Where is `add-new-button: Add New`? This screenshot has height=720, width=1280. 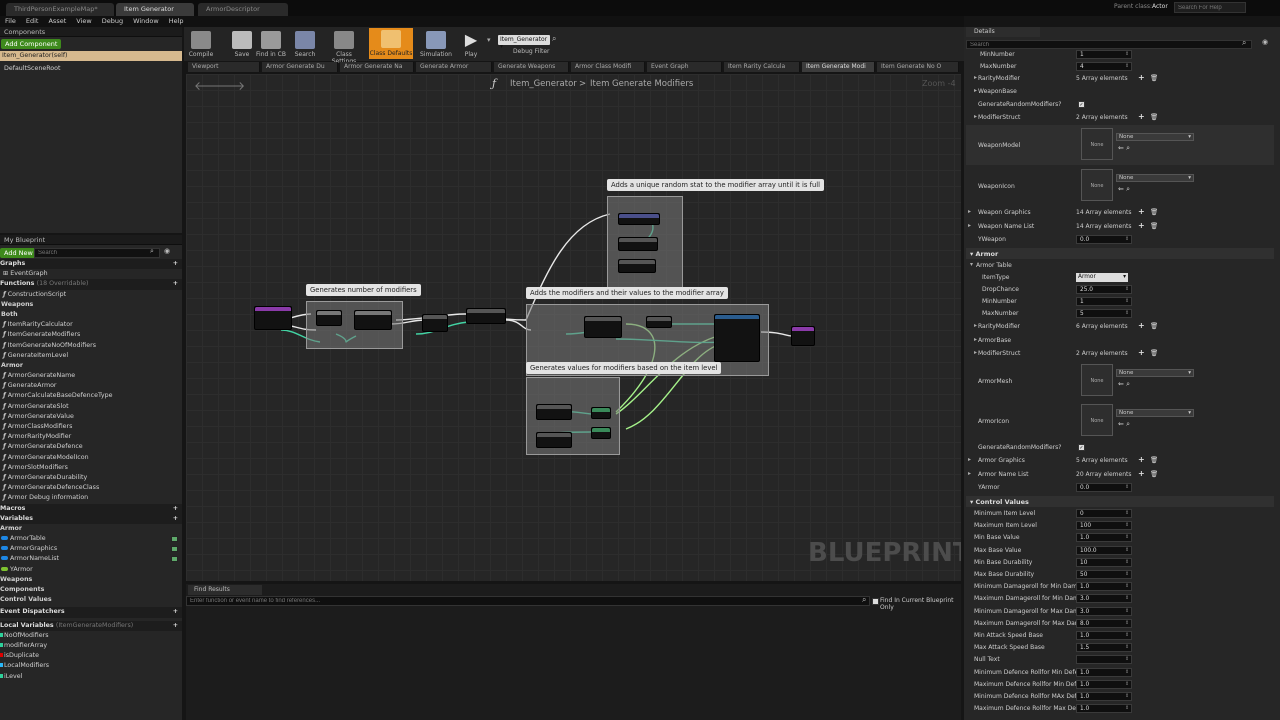 add-new-button: Add New is located at coordinates (18, 253).